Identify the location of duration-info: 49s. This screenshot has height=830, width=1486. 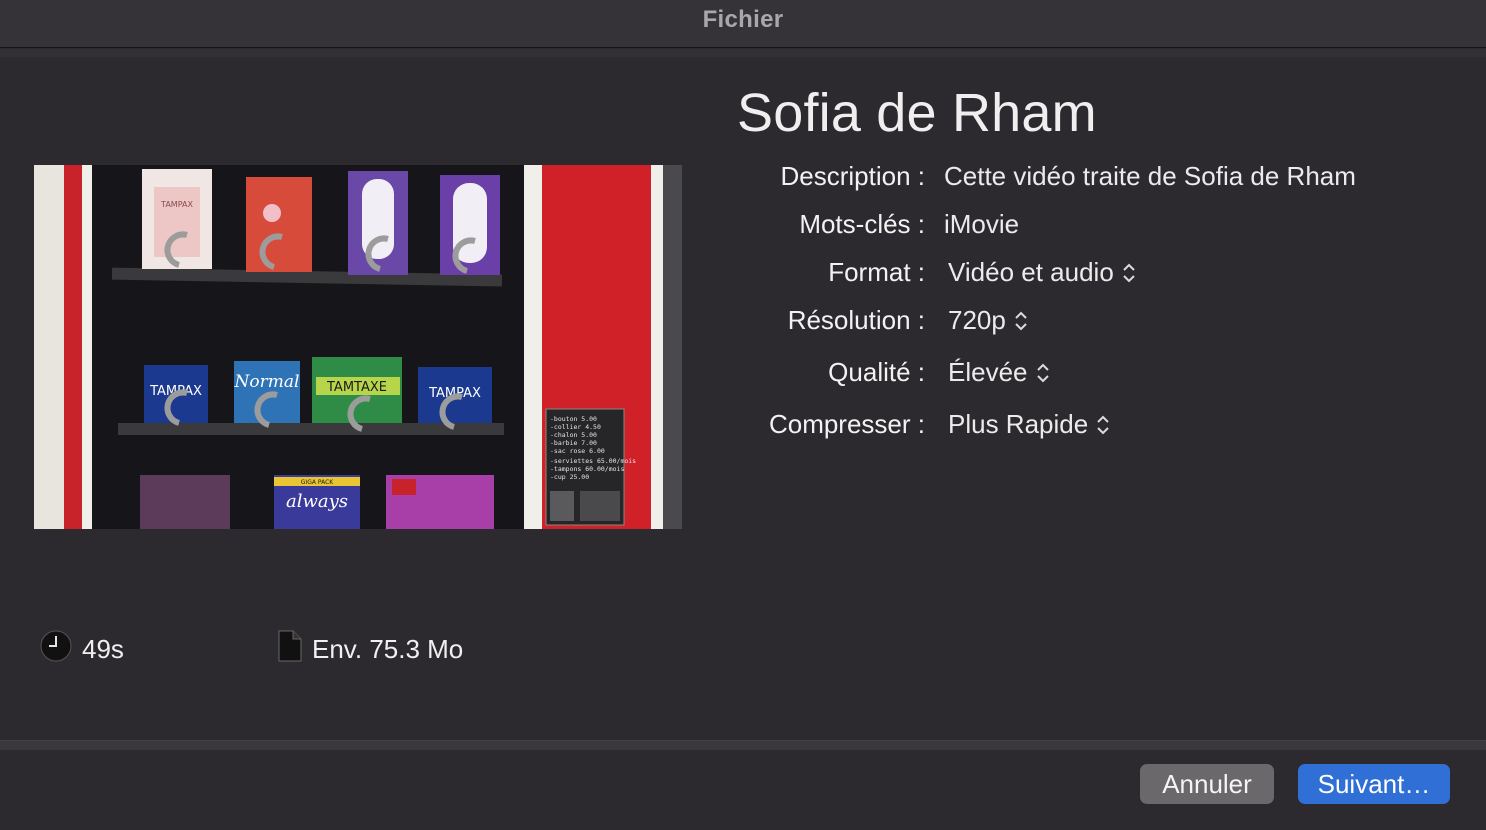
(82, 649).